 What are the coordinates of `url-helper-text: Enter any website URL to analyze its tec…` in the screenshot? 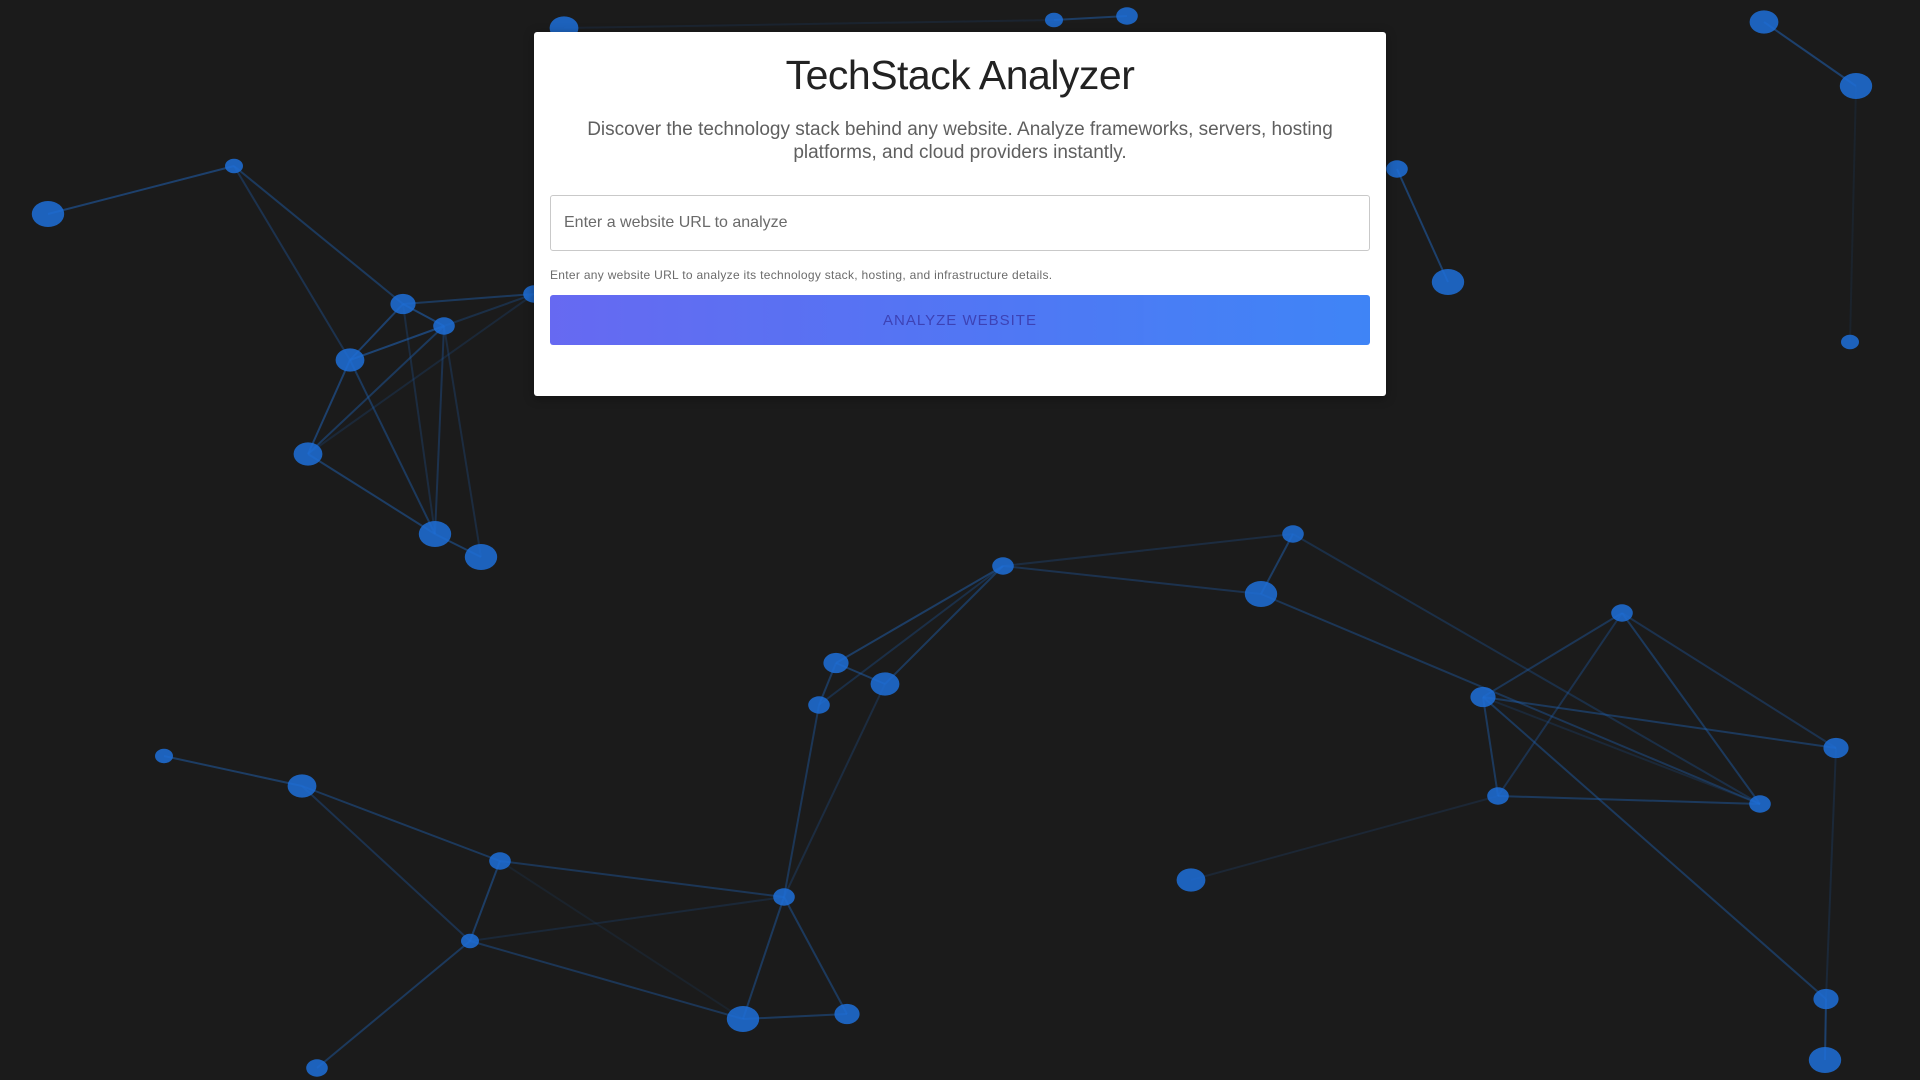 It's located at (801, 275).